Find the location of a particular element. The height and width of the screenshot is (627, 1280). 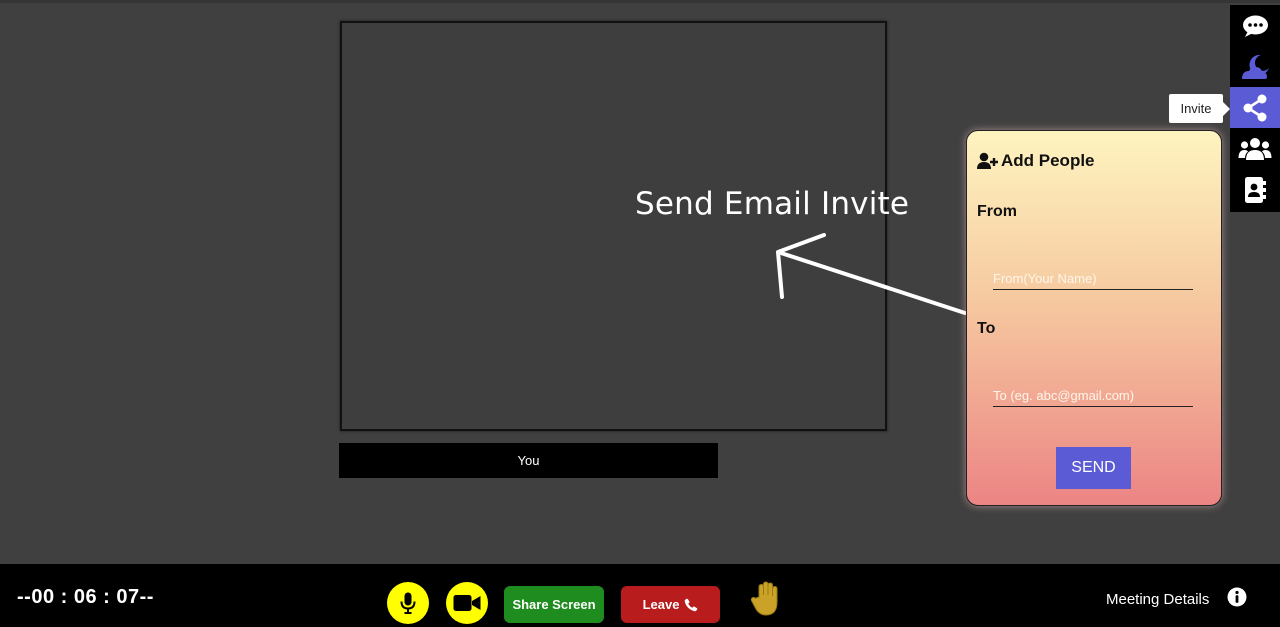

from-label: From is located at coordinates (997, 211).